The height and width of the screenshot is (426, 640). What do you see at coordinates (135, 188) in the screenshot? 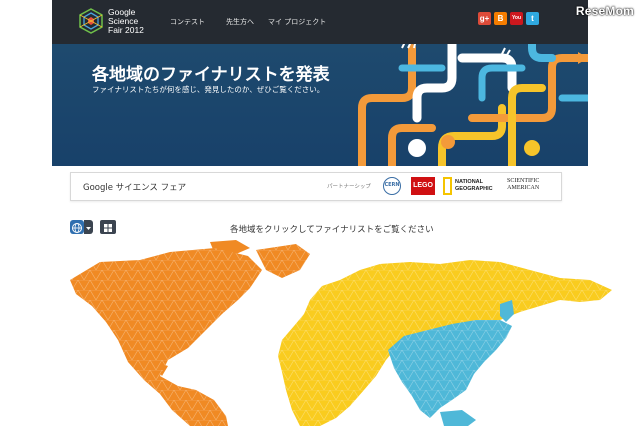
I see `google-science-fair-title: Google サイエンス フェア` at bounding box center [135, 188].